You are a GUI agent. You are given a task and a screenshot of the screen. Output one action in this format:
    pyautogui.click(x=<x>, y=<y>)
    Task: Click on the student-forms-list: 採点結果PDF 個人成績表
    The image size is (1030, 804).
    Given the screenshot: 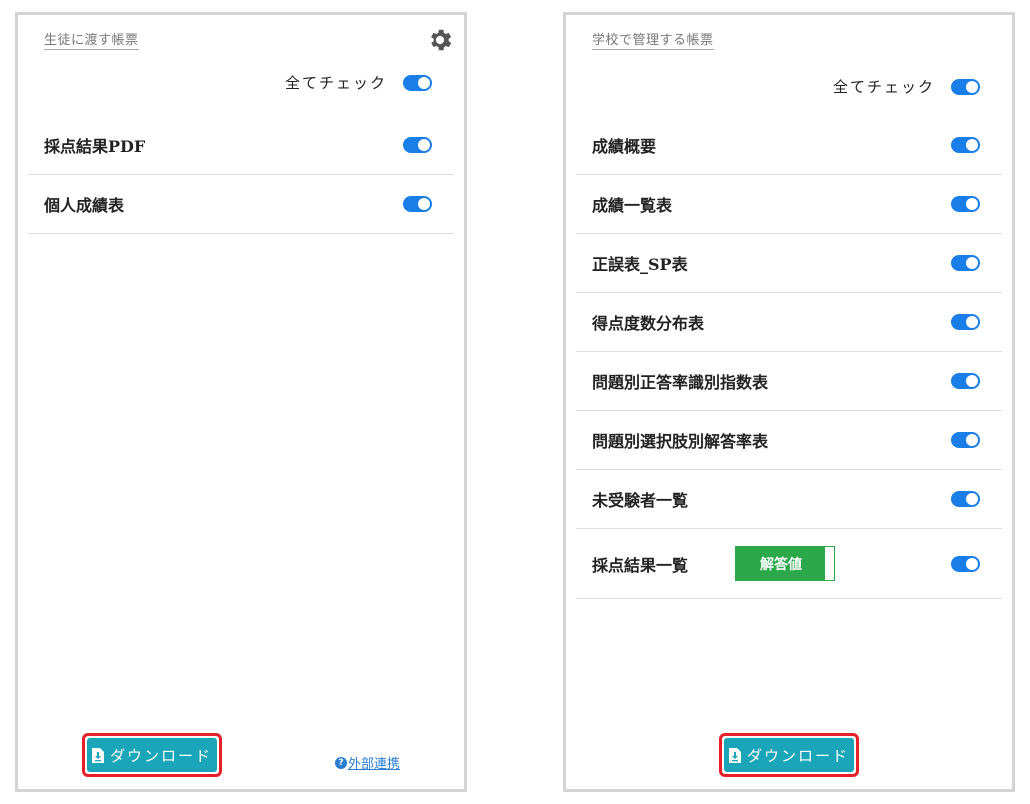 What is the action you would take?
    pyautogui.click(x=241, y=175)
    